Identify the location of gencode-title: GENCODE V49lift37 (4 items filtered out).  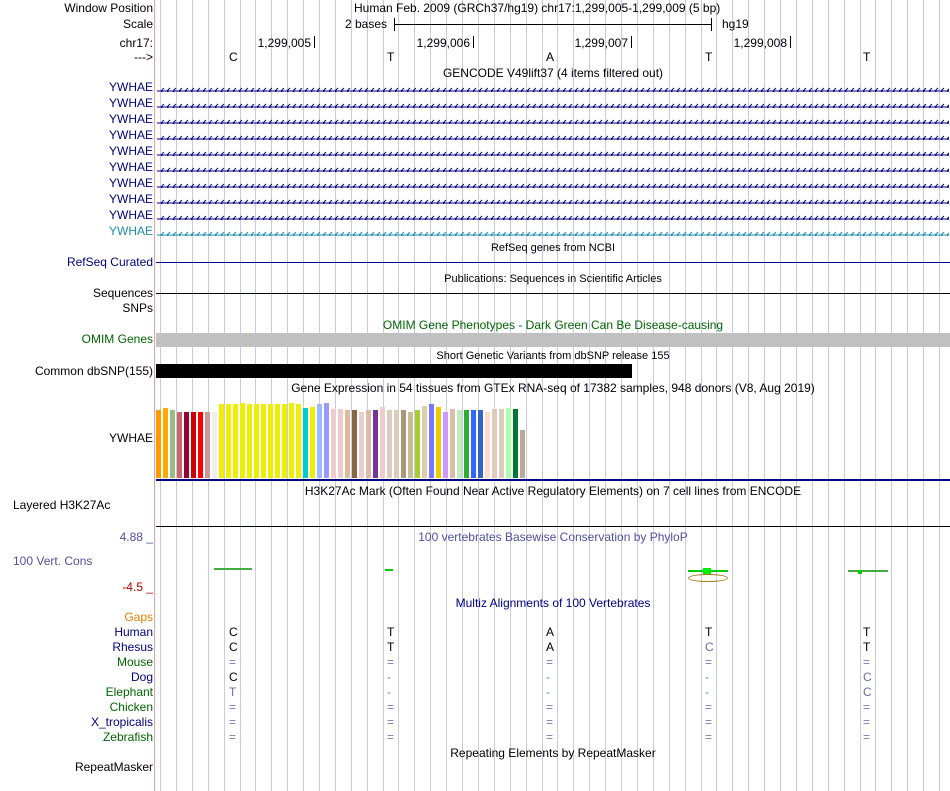
(553, 73).